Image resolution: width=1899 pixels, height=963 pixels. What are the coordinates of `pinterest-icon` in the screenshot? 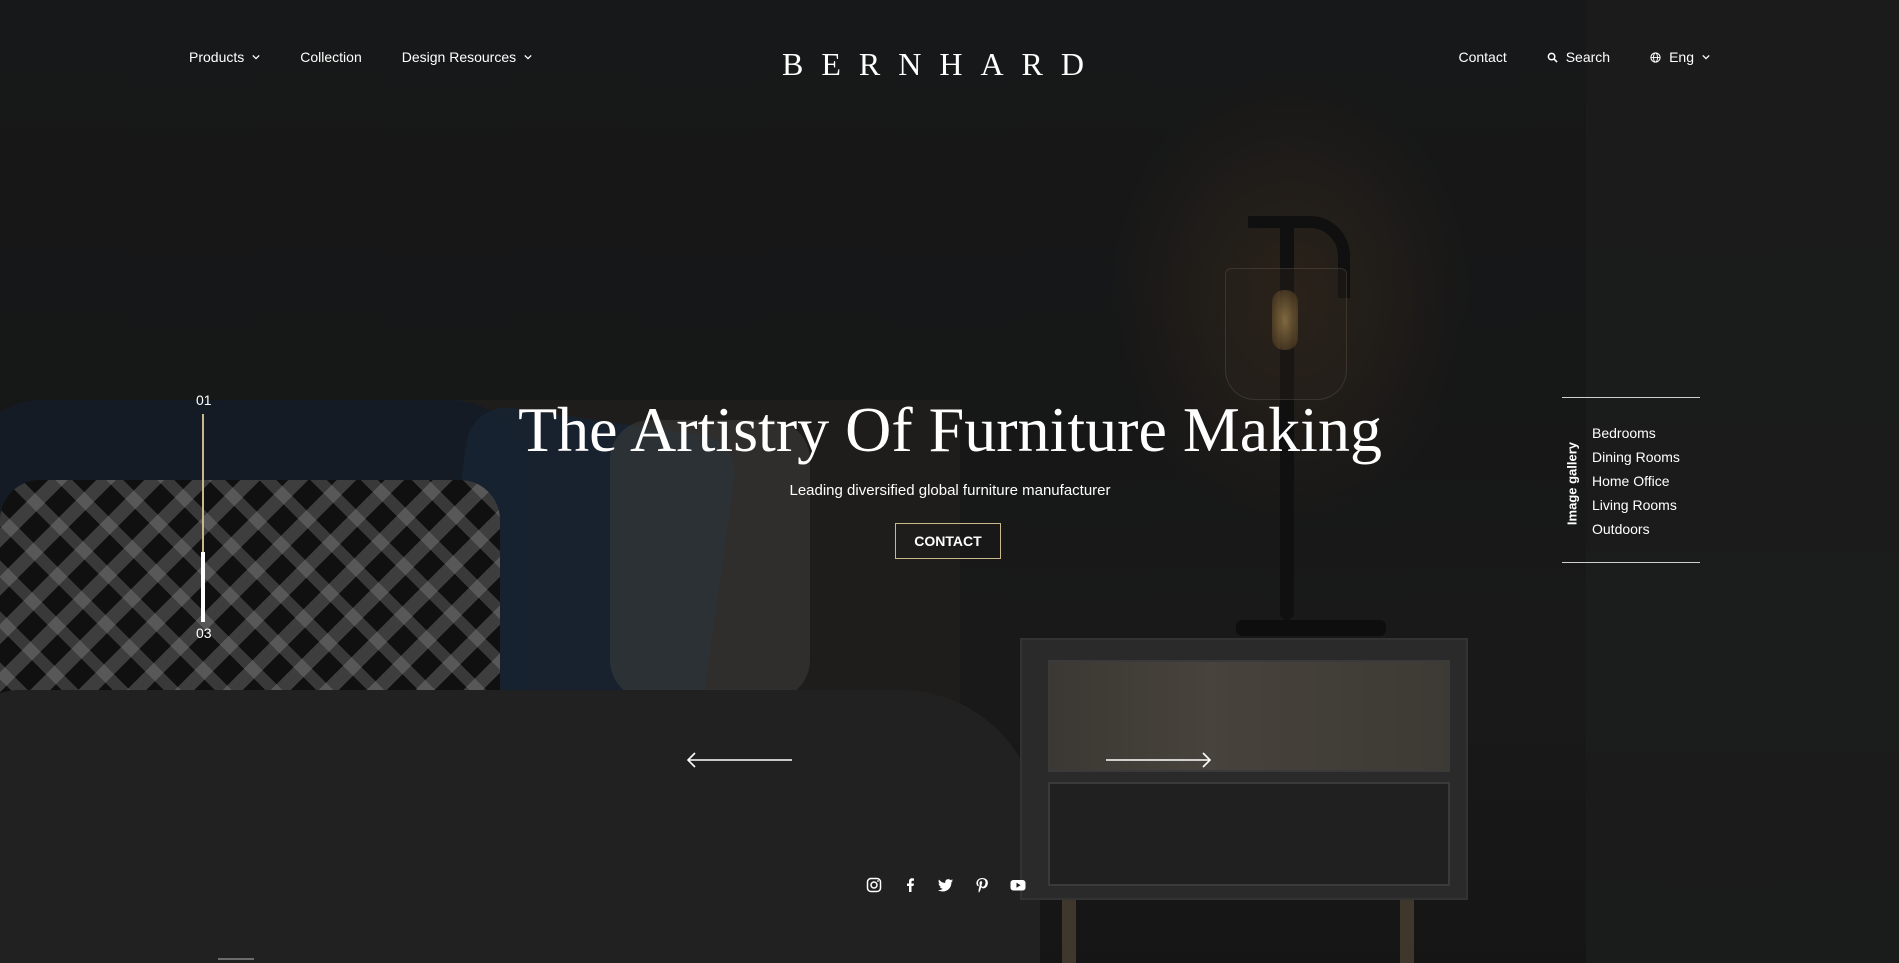 It's located at (982, 885).